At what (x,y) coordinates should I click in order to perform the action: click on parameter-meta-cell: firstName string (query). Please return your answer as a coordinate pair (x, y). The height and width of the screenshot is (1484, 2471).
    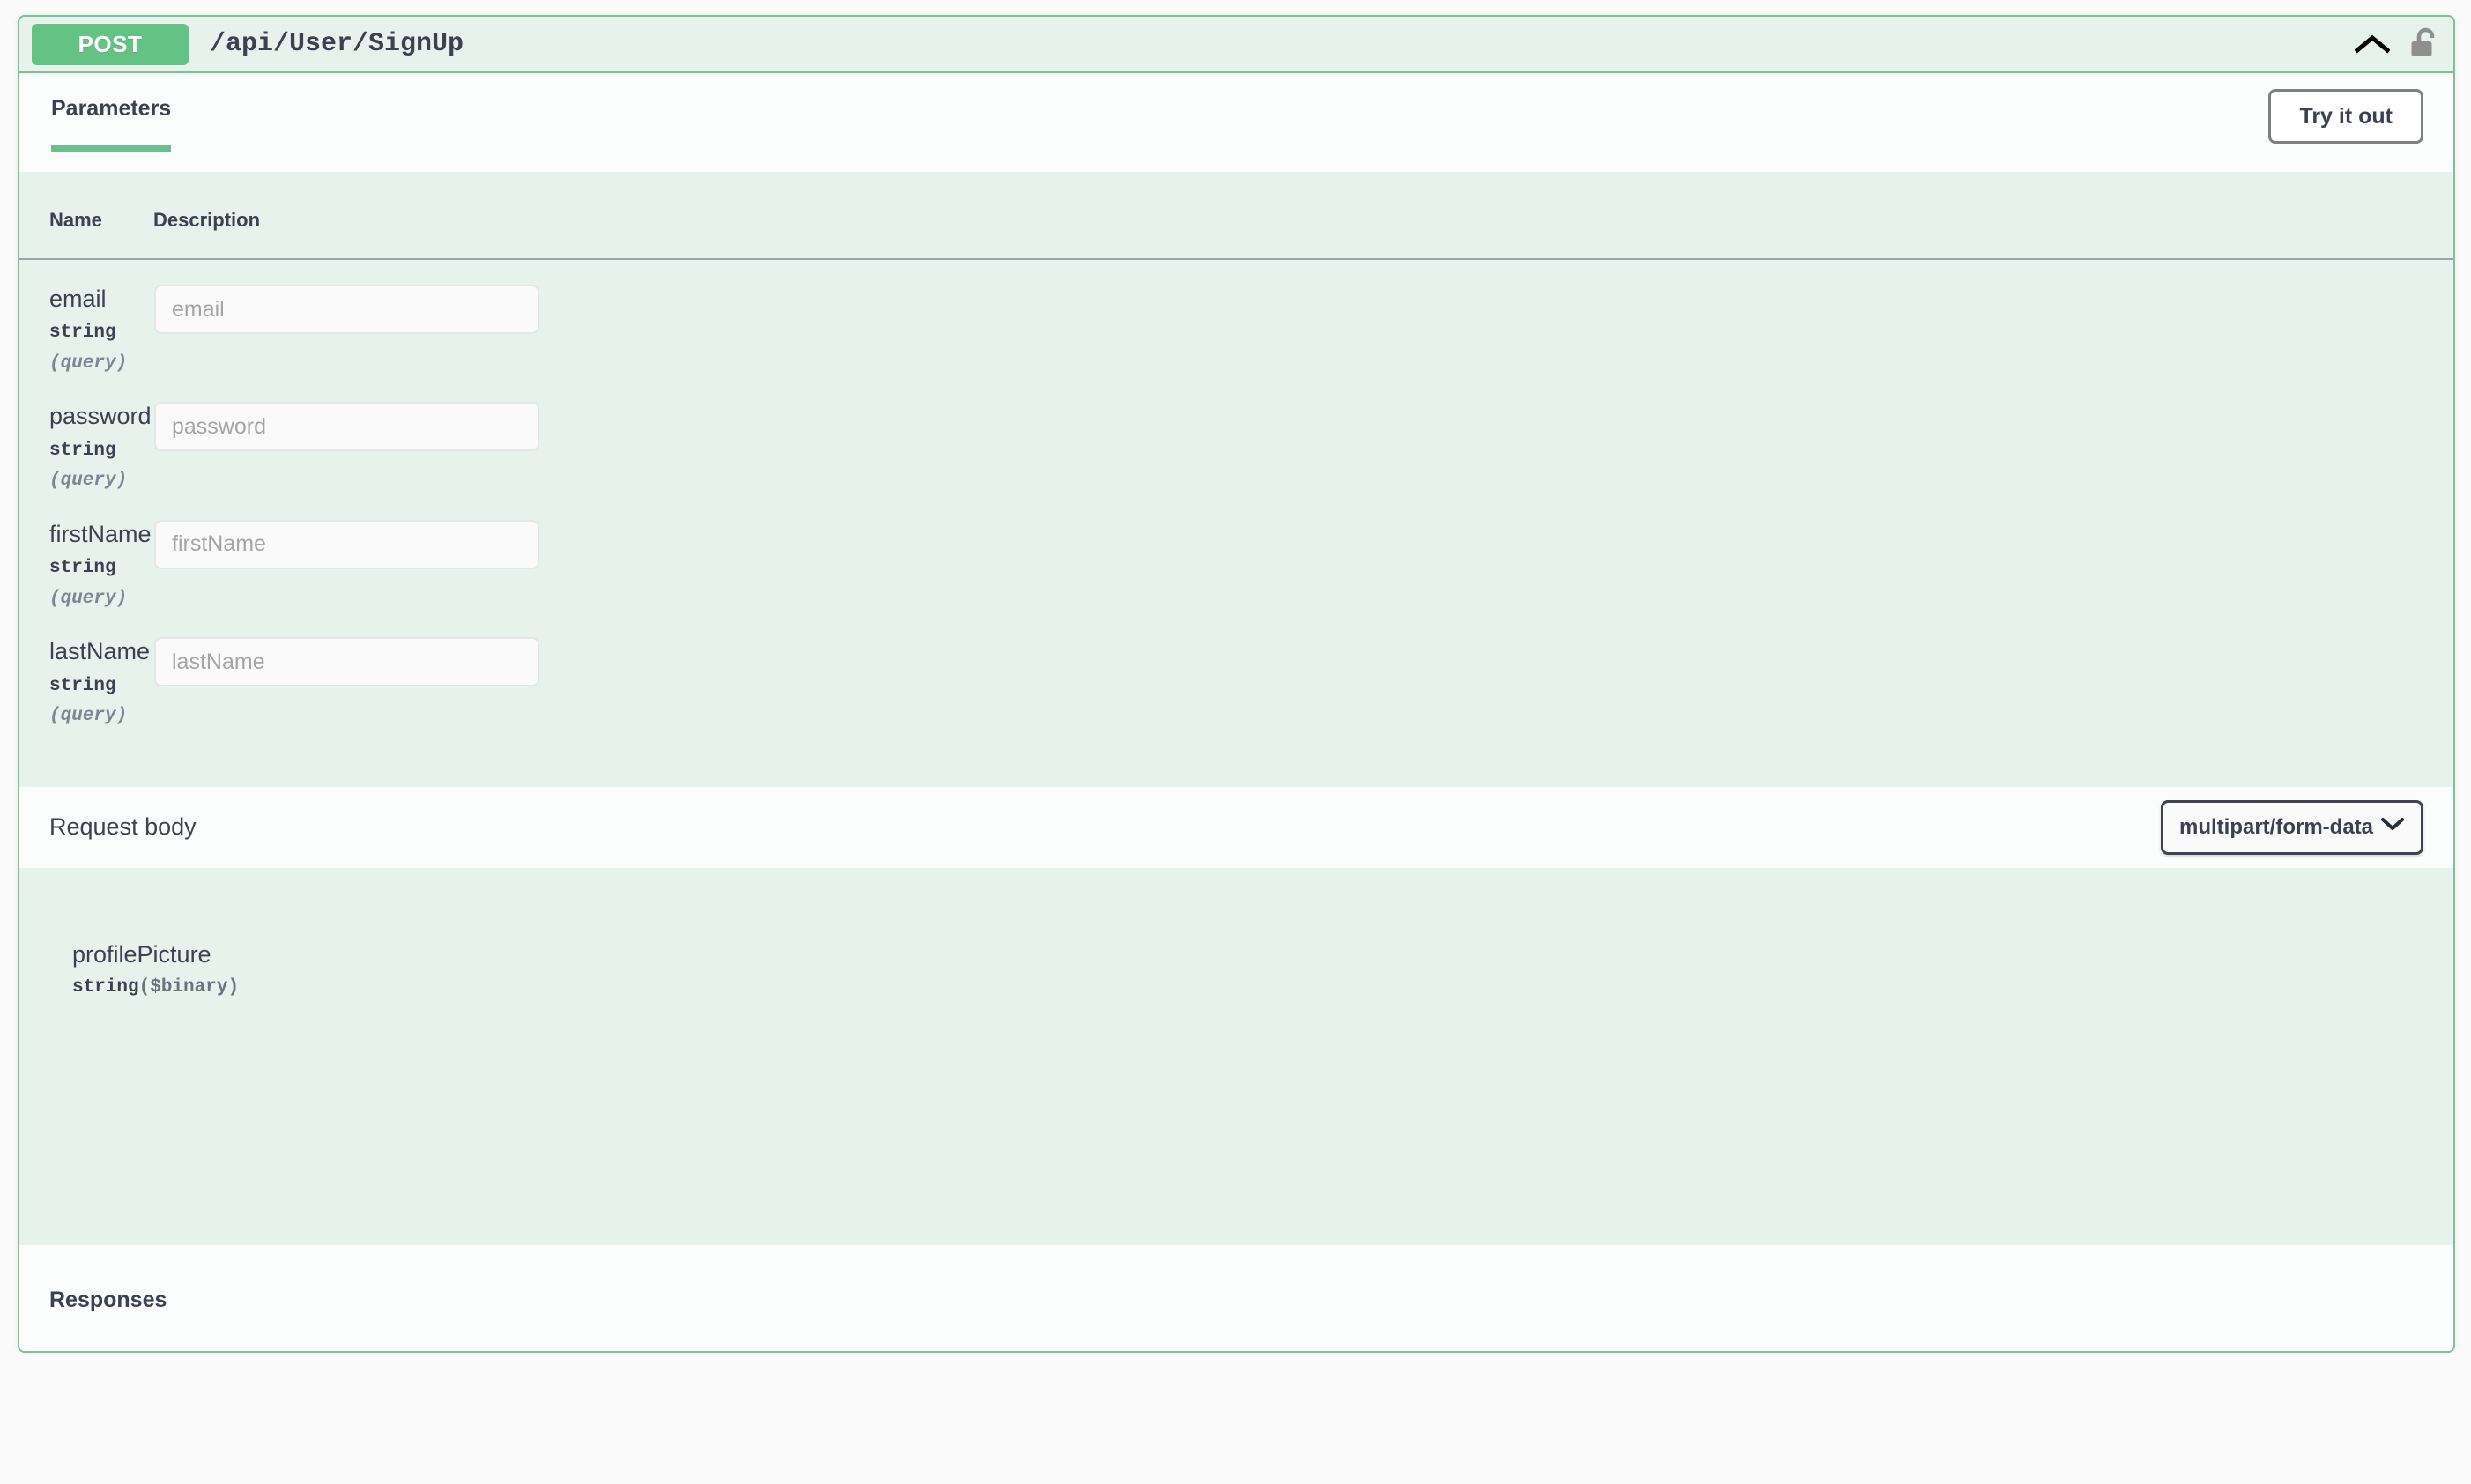
    Looking at the image, I should click on (86, 553).